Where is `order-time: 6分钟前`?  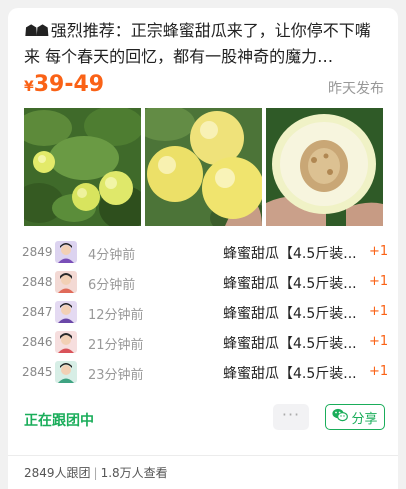 order-time: 6分钟前 is located at coordinates (112, 285).